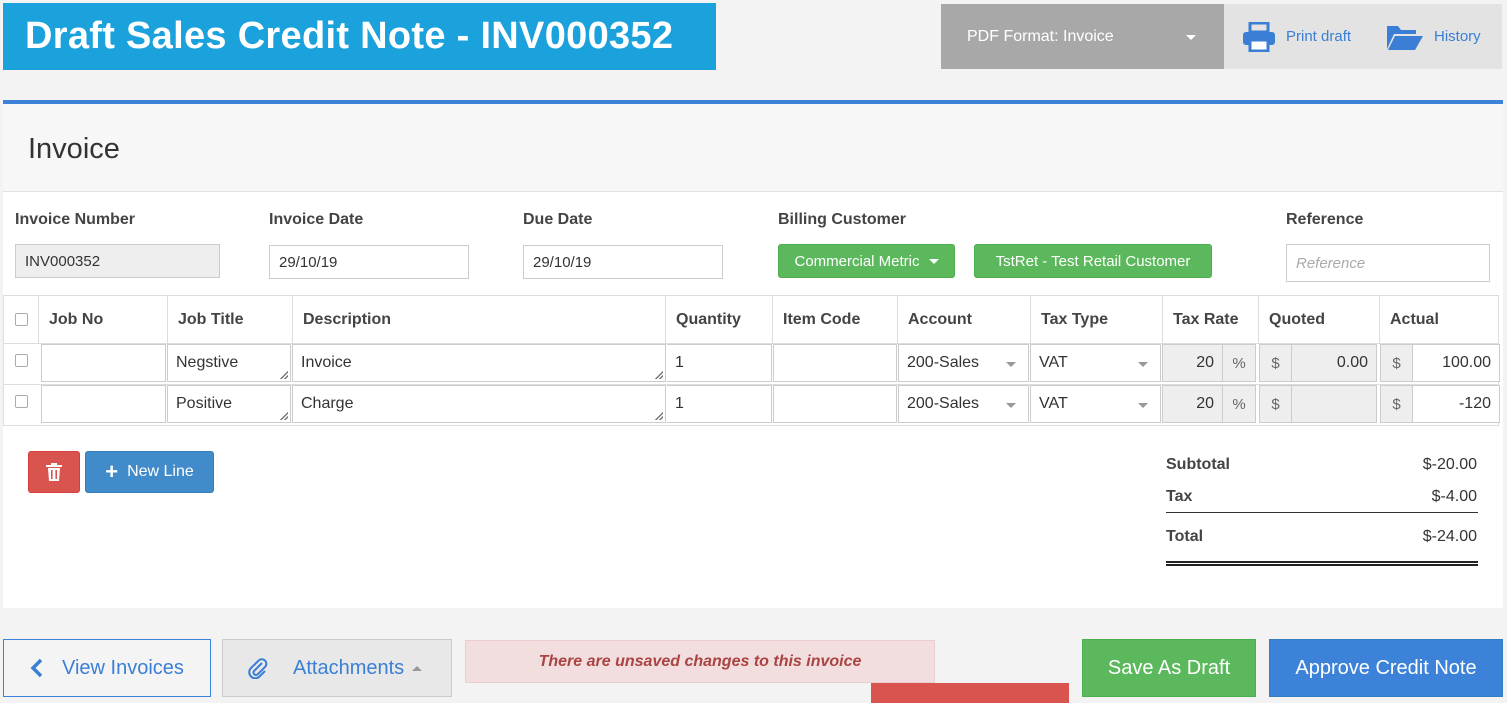 Image resolution: width=1507 pixels, height=703 pixels. I want to click on commercial-metric-label: Commercial Metric, so click(857, 261).